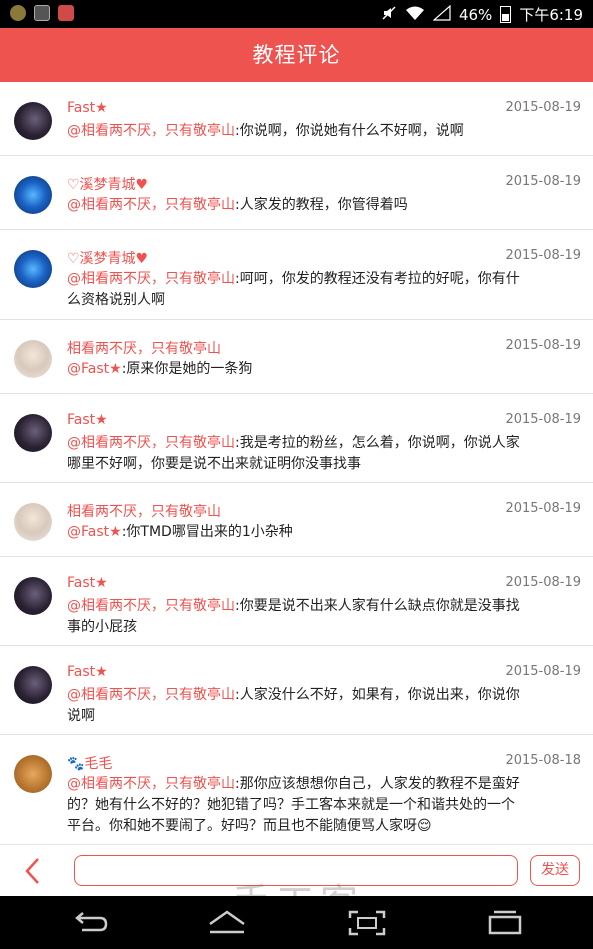 This screenshot has height=949, width=593. I want to click on comment-date: 2015-08-18, so click(543, 760).